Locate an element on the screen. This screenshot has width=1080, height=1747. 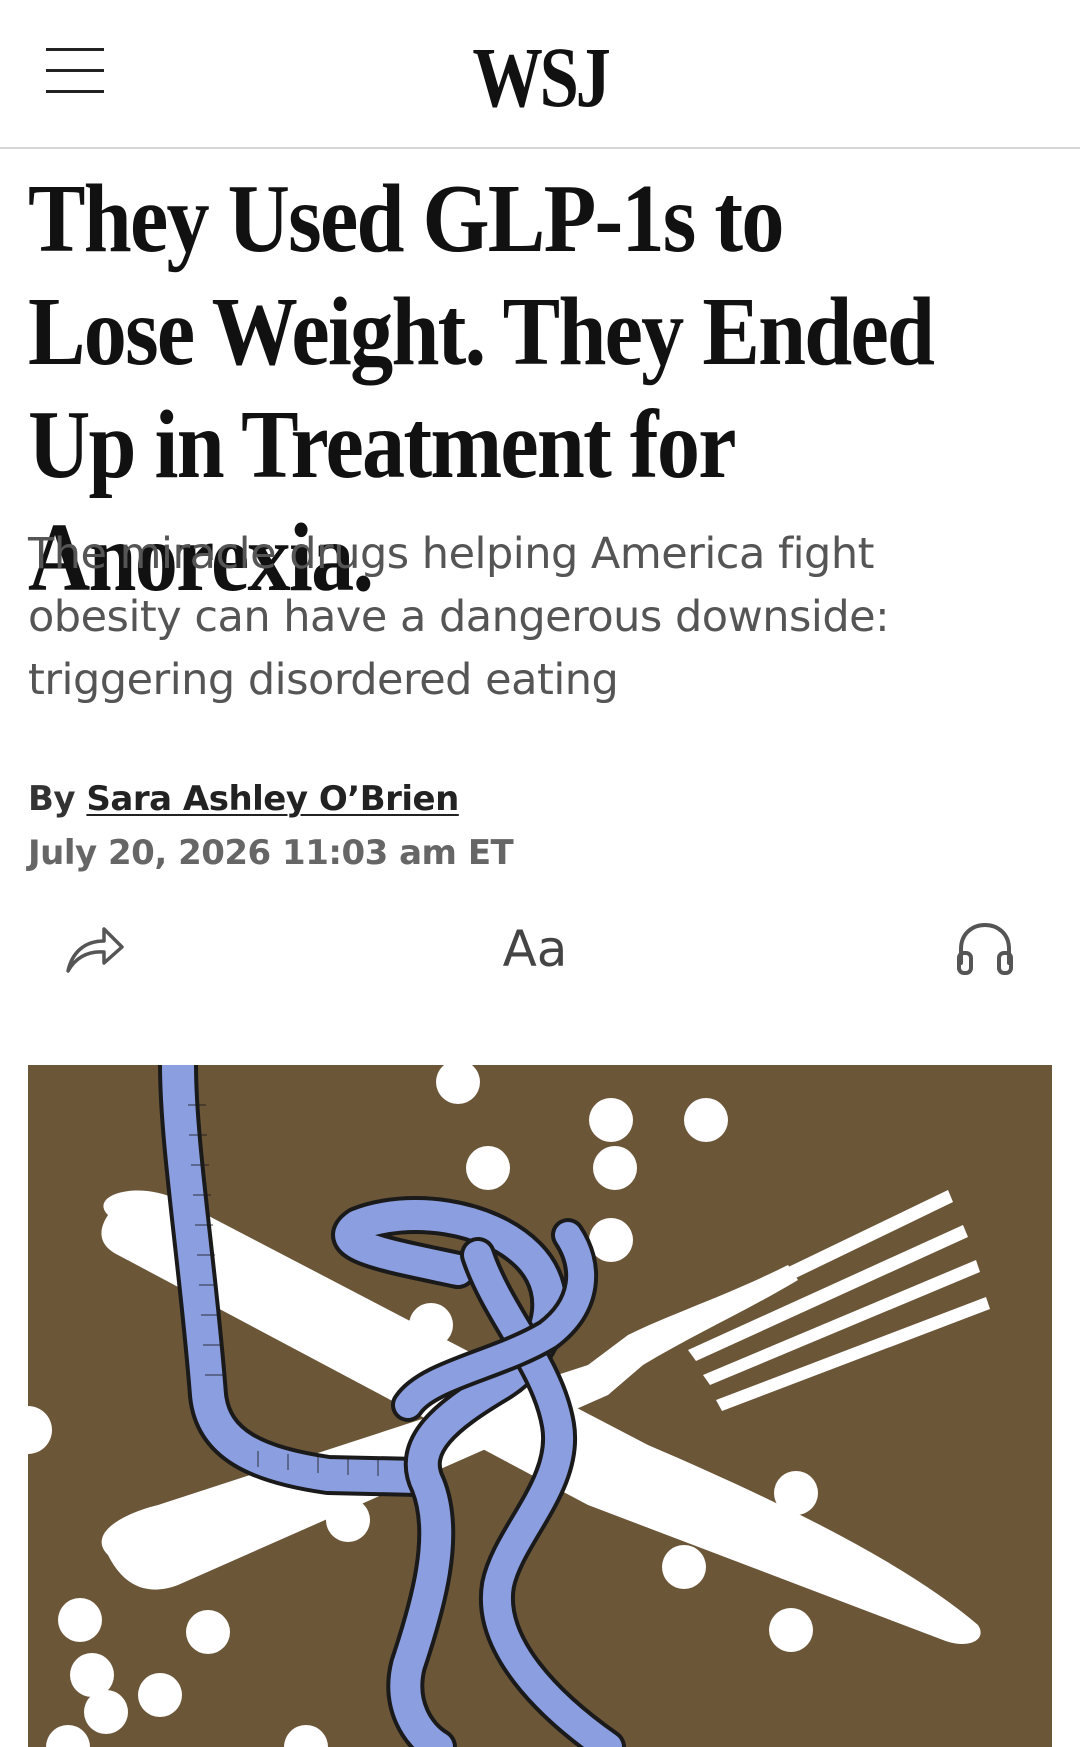
text-size-label: Aa is located at coordinates (535, 949).